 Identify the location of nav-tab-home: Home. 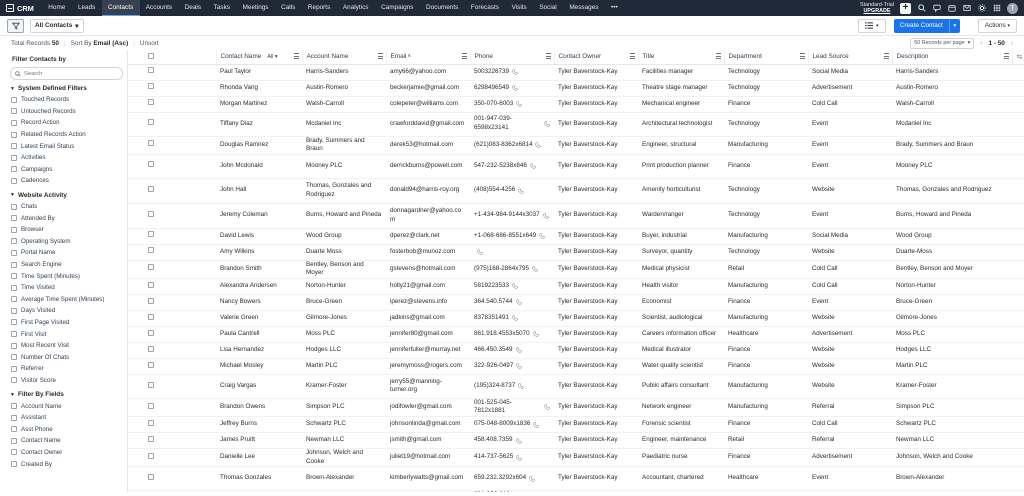
(57, 8).